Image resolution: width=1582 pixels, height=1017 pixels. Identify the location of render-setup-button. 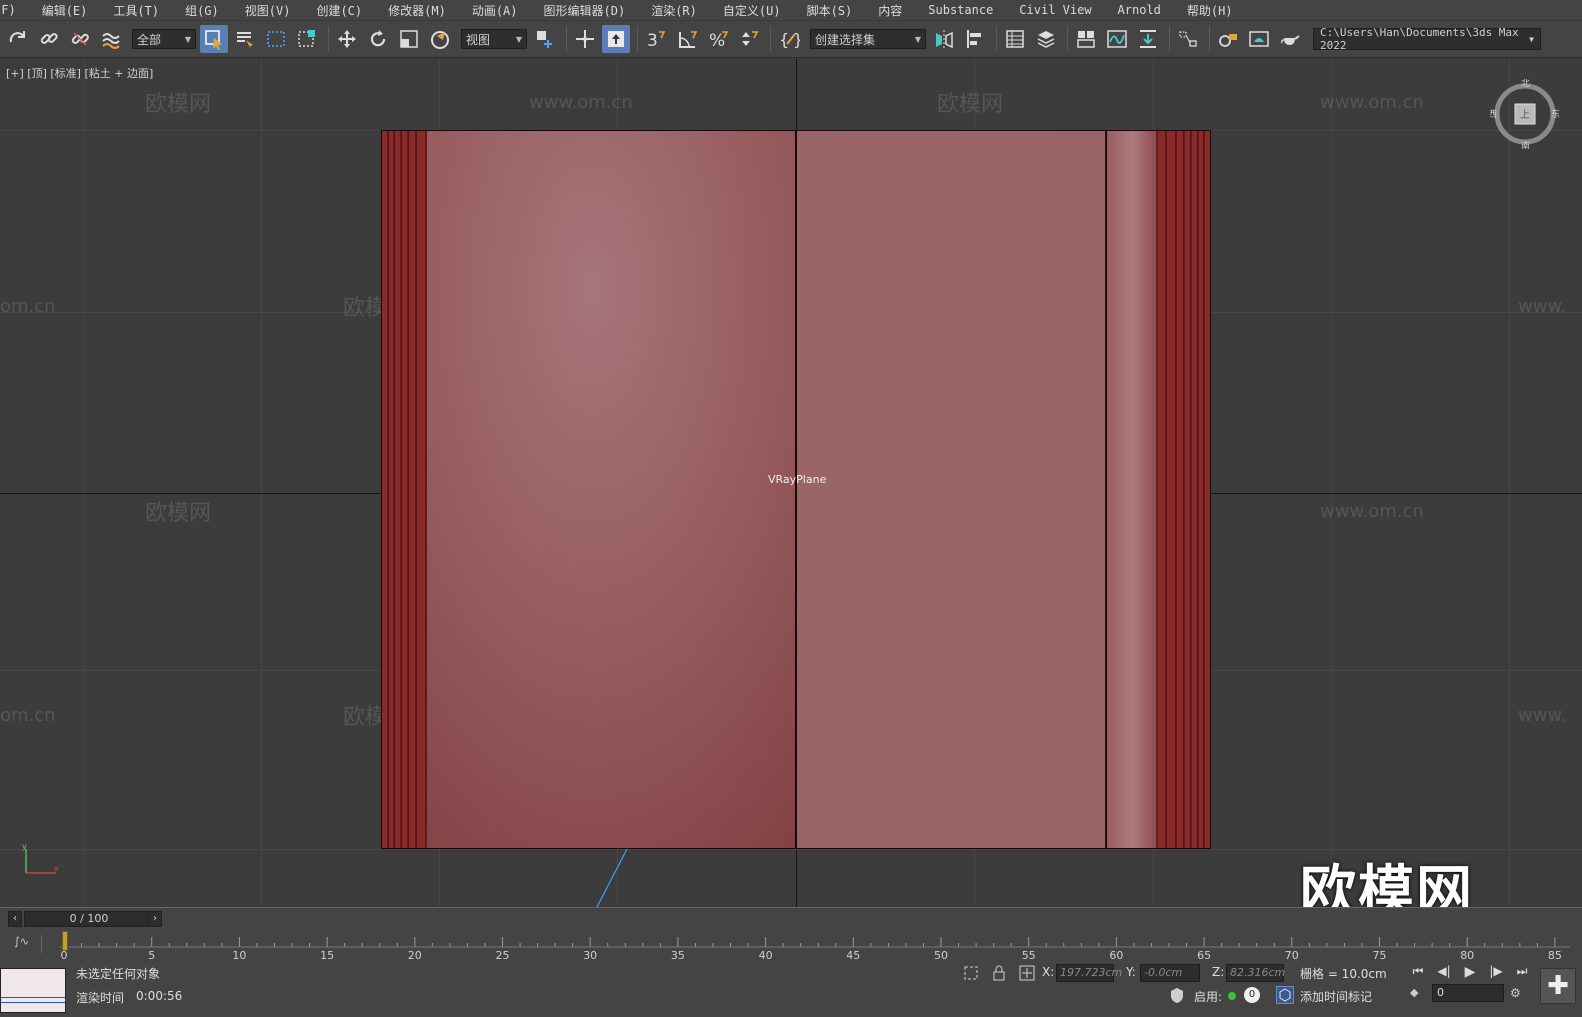
(1228, 39).